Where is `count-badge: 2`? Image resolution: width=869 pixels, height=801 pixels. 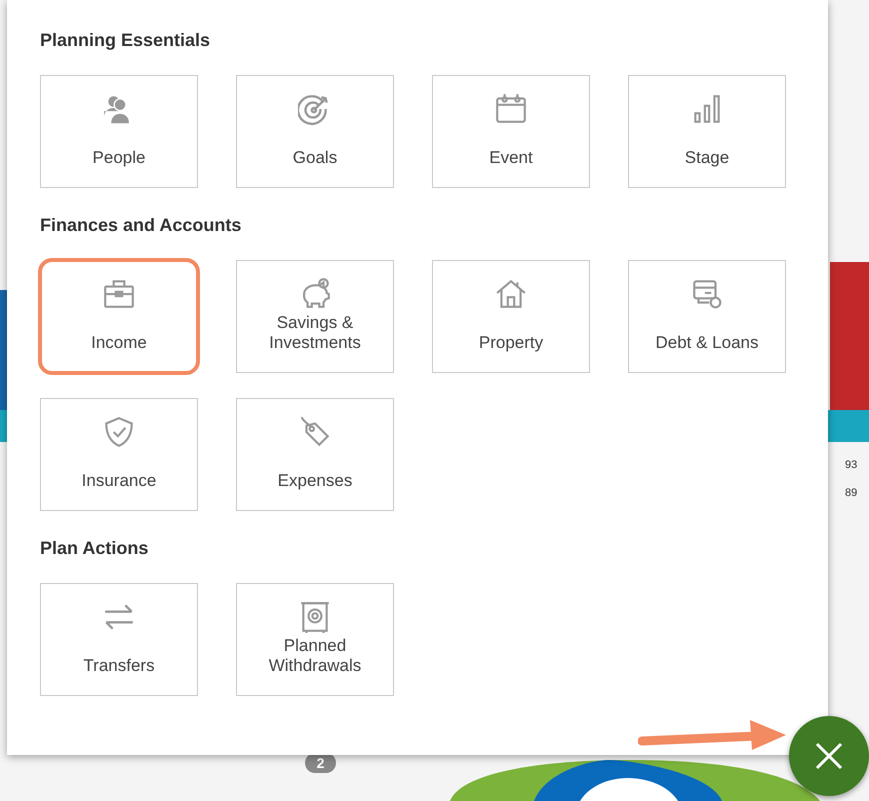
count-badge: 2 is located at coordinates (320, 763).